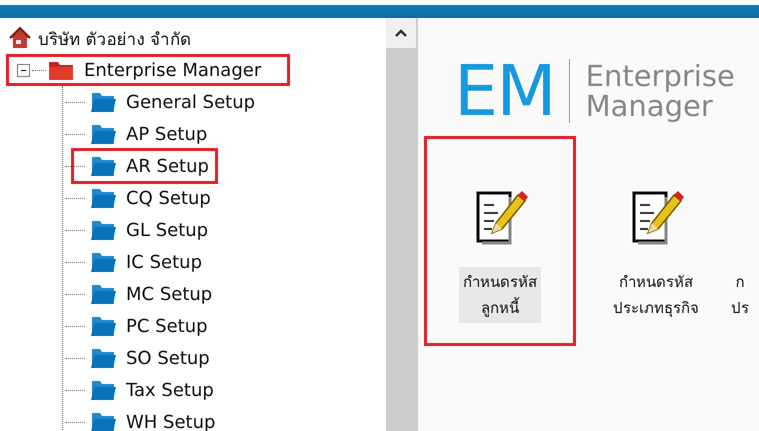 This screenshot has height=431, width=759. I want to click on tree-item: IC Setup, so click(164, 262).